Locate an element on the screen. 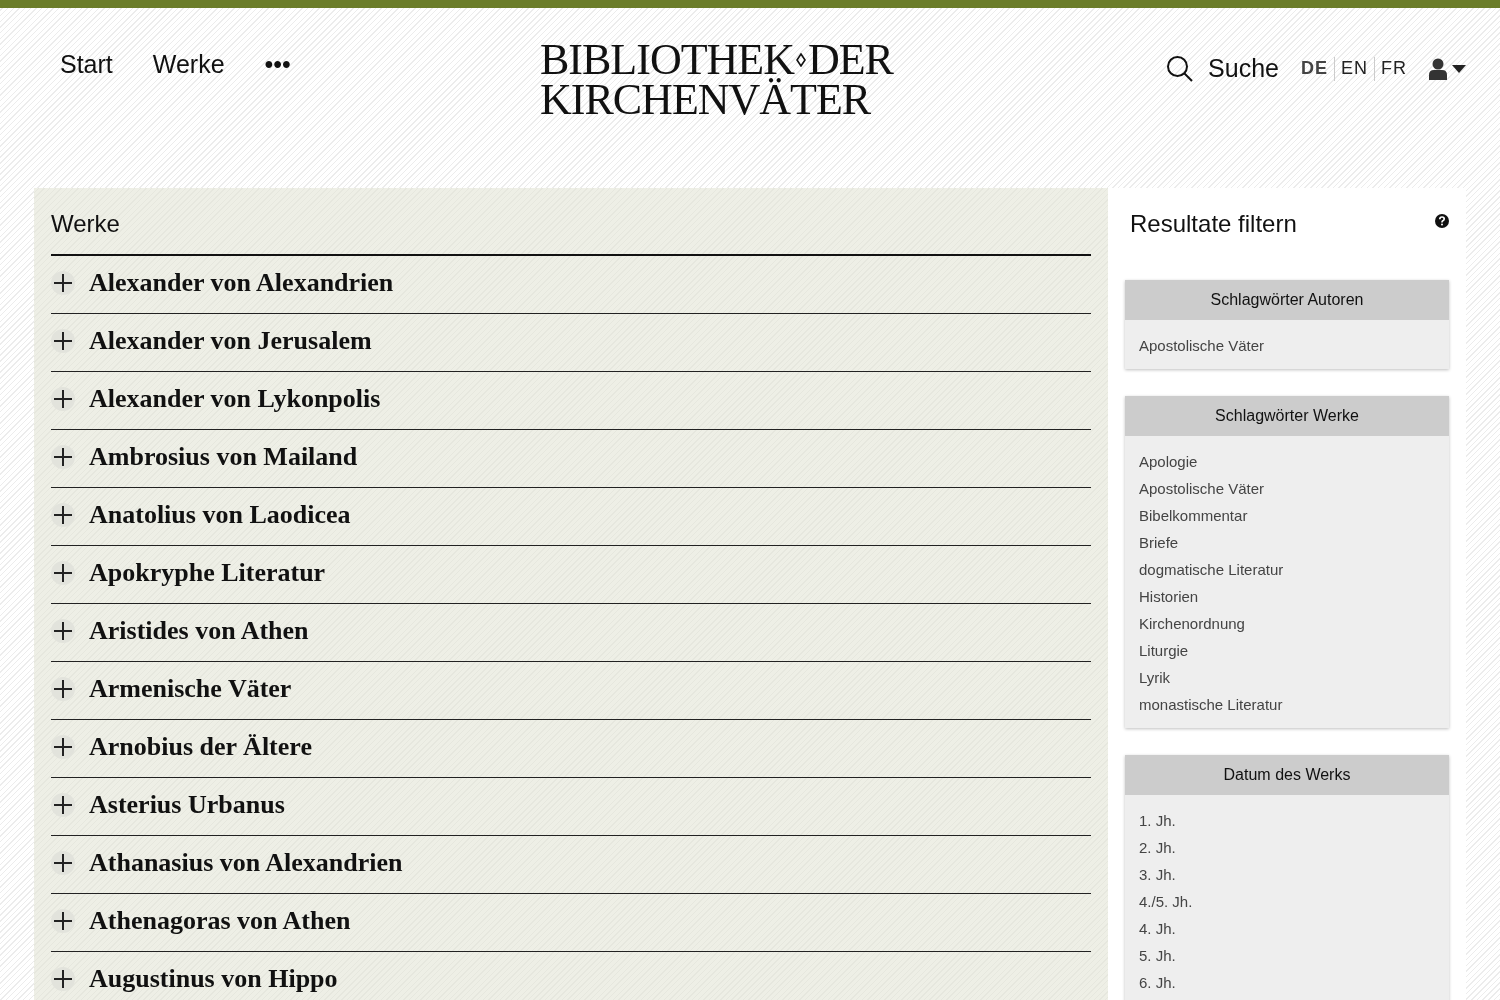 Image resolution: width=1500 pixels, height=1000 pixels. author-link: Athanasius von Alexandrien is located at coordinates (246, 862).